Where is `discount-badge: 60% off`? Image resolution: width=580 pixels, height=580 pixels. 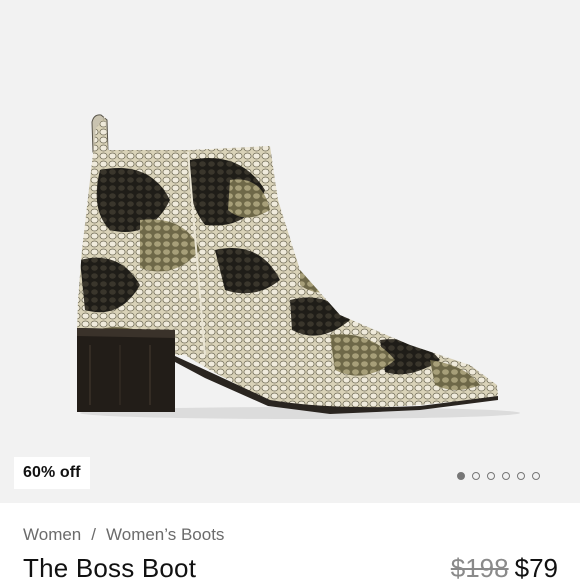 discount-badge: 60% off is located at coordinates (52, 473).